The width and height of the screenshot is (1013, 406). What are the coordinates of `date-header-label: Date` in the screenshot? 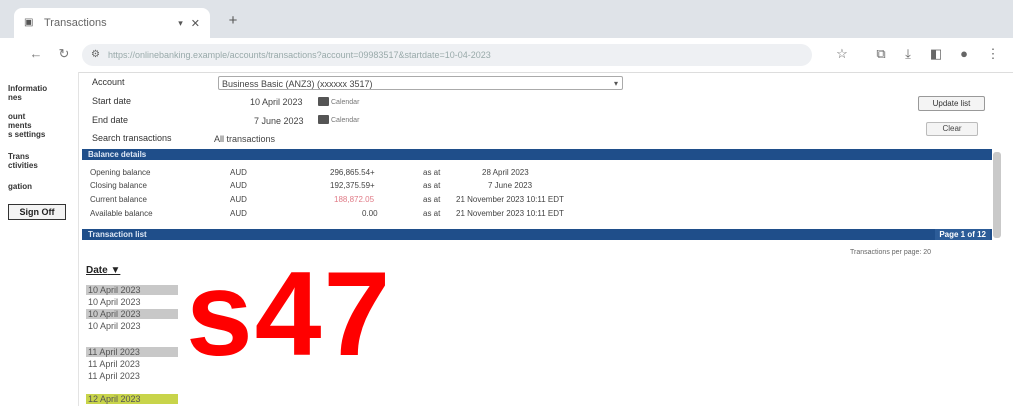 It's located at (97, 270).